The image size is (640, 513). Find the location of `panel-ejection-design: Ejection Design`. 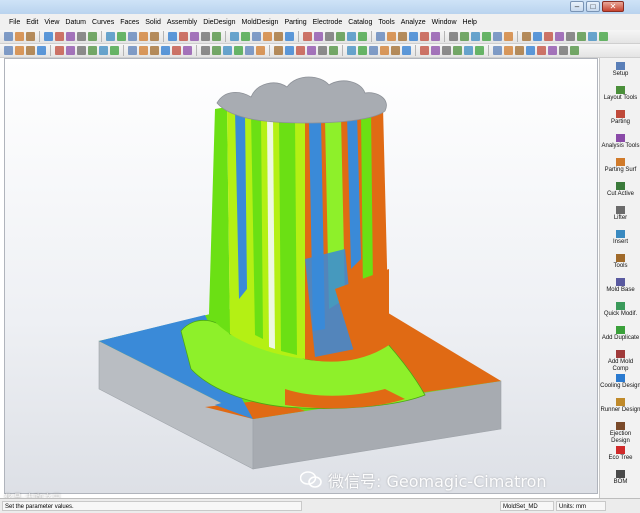

panel-ejection-design: Ejection Design is located at coordinates (620, 433).